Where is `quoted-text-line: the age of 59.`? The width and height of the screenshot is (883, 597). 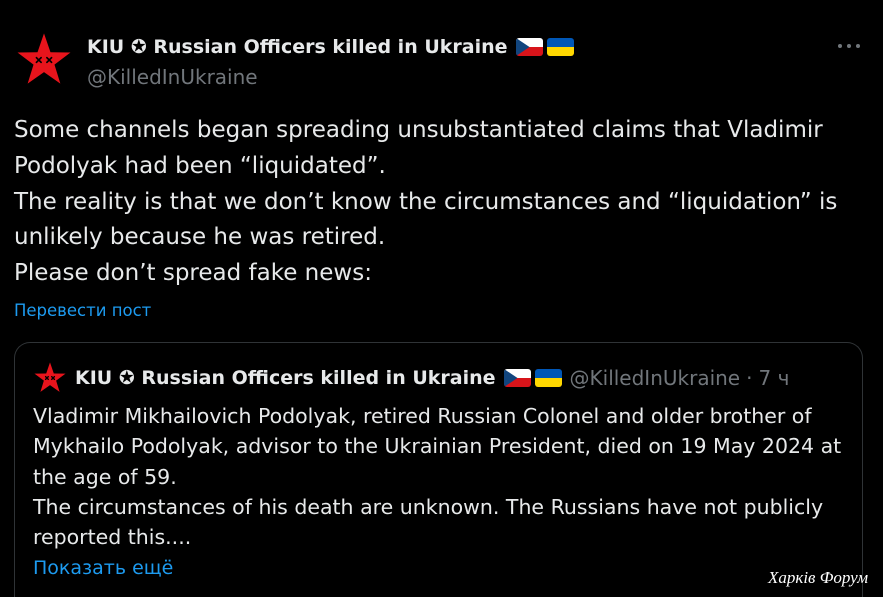
quoted-text-line: the age of 59. is located at coordinates (105, 476).